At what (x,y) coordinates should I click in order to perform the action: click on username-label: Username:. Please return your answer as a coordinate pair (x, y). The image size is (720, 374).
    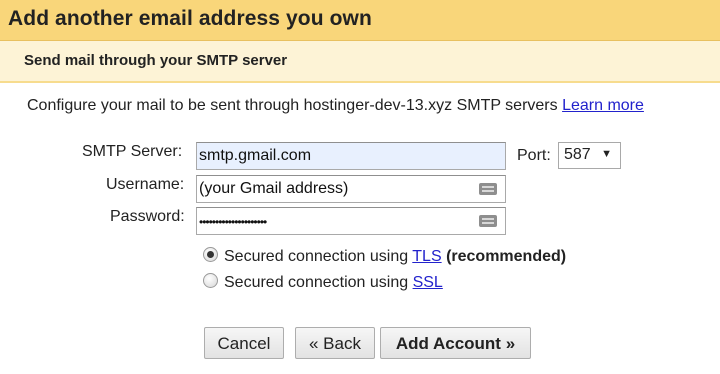
    Looking at the image, I should click on (145, 184).